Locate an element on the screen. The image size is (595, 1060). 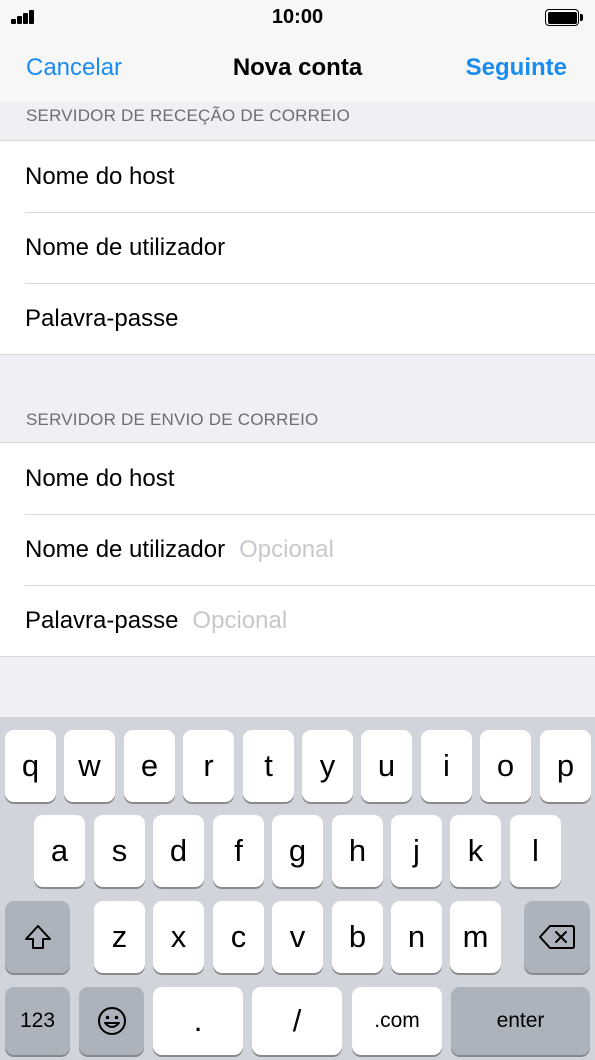
shift-icon is located at coordinates (37, 937).